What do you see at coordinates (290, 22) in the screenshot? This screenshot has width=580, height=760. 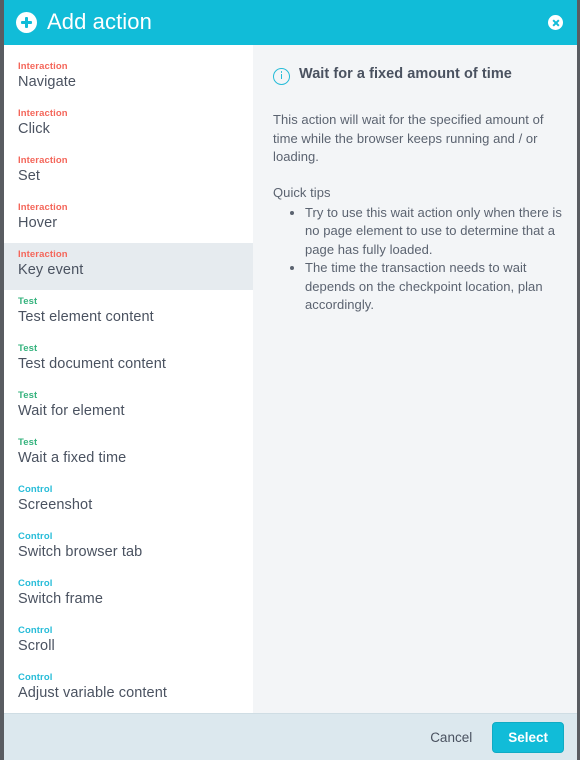 I see `dialog-titlebar: Add action` at bounding box center [290, 22].